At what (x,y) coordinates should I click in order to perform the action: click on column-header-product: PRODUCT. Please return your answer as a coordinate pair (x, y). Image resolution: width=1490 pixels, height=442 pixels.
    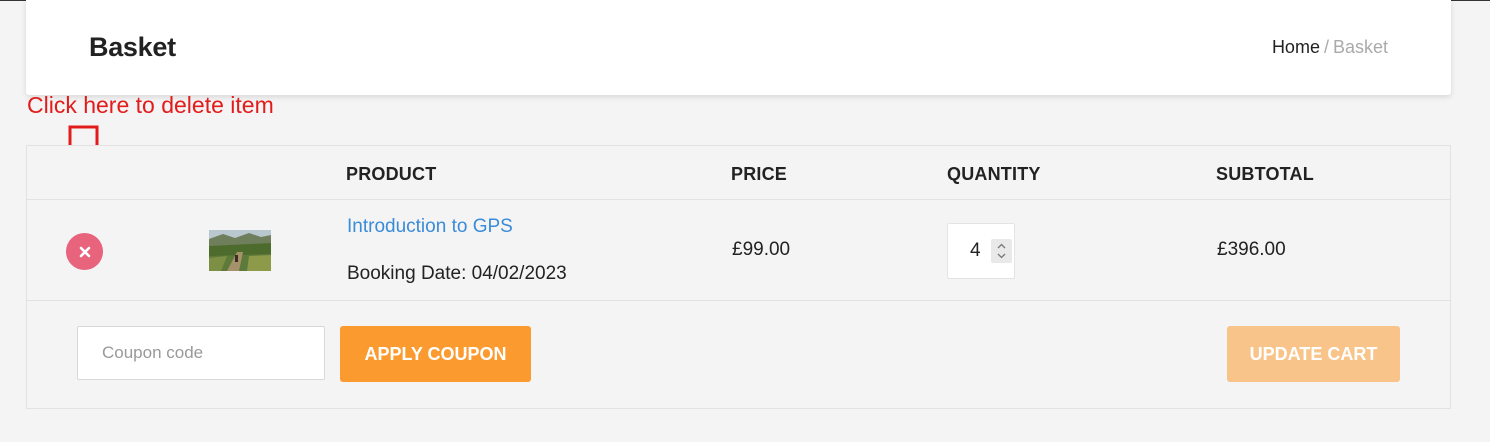
    Looking at the image, I should click on (391, 174).